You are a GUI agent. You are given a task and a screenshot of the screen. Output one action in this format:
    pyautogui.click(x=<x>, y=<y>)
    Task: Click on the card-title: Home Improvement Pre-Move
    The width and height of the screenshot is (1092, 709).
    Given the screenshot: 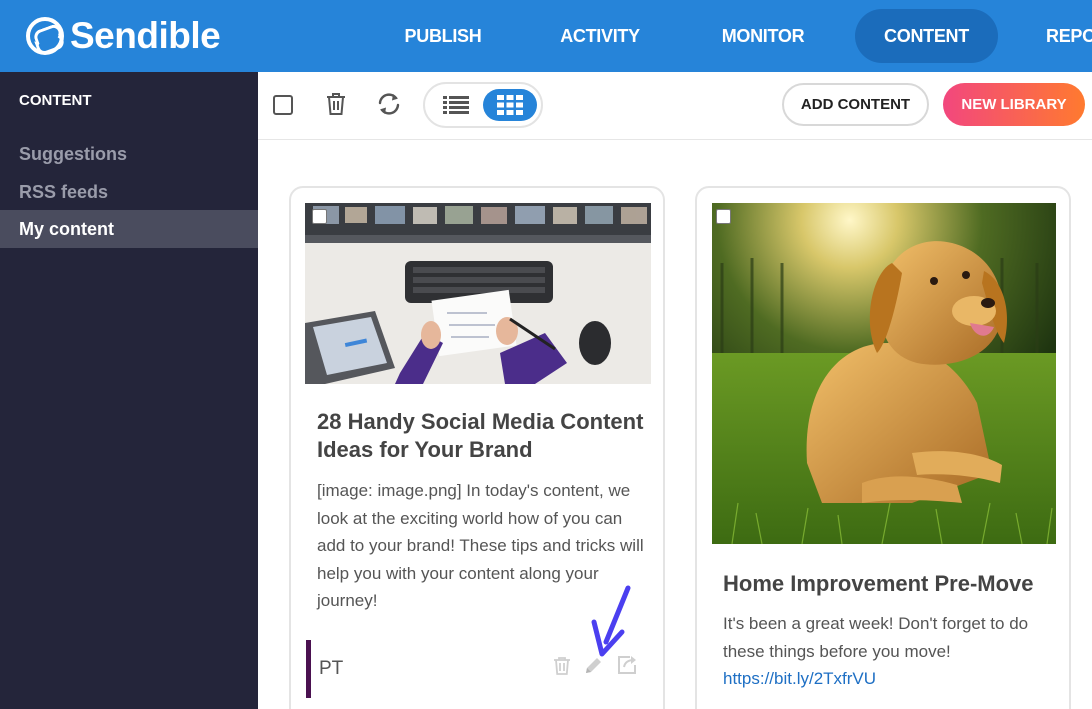 What is the action you would take?
    pyautogui.click(x=878, y=583)
    